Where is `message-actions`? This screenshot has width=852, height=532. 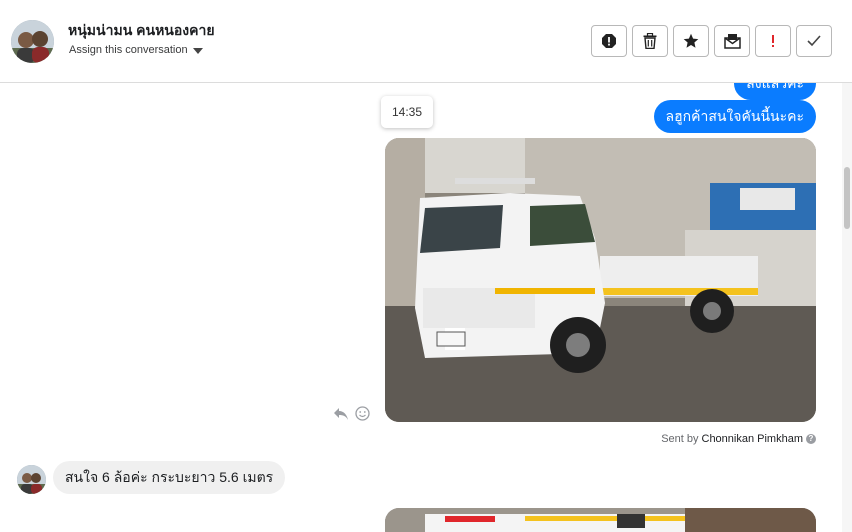 message-actions is located at coordinates (351, 413).